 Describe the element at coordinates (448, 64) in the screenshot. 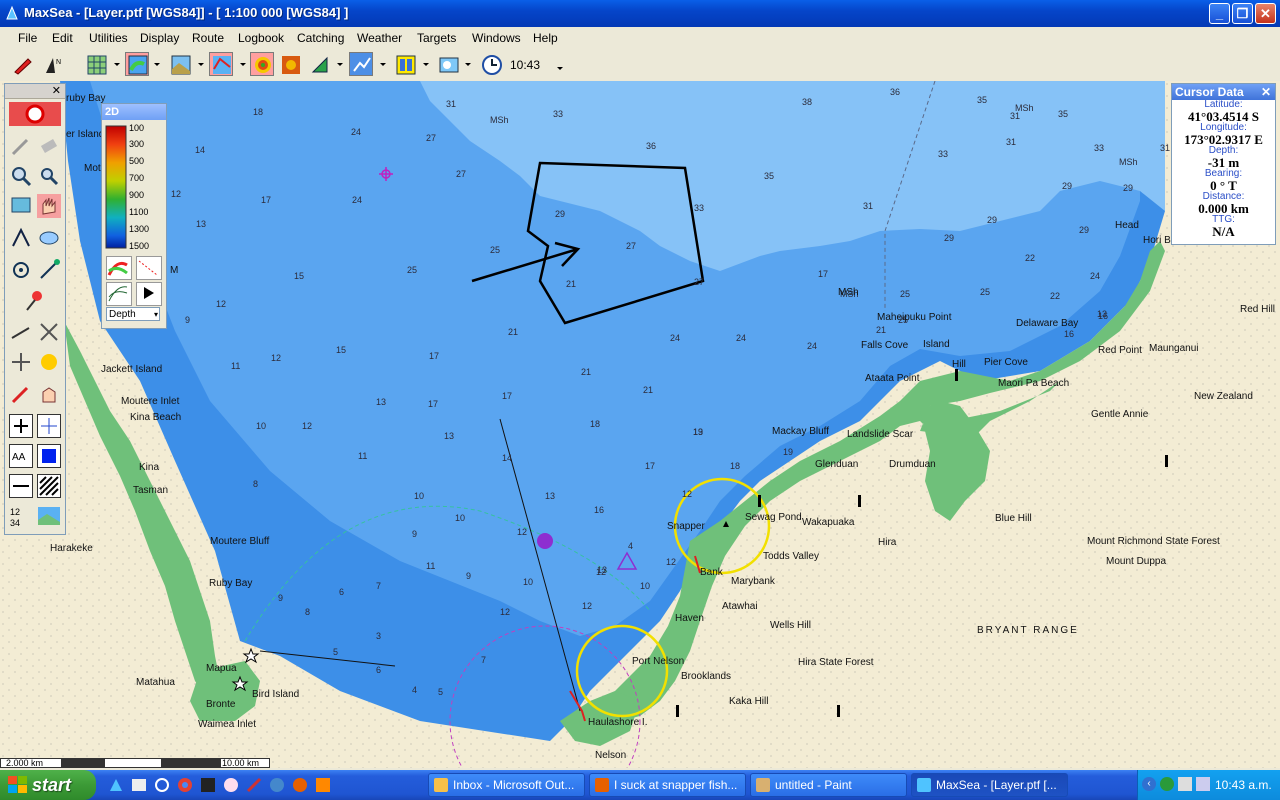

I see `weather-image-icon` at that location.